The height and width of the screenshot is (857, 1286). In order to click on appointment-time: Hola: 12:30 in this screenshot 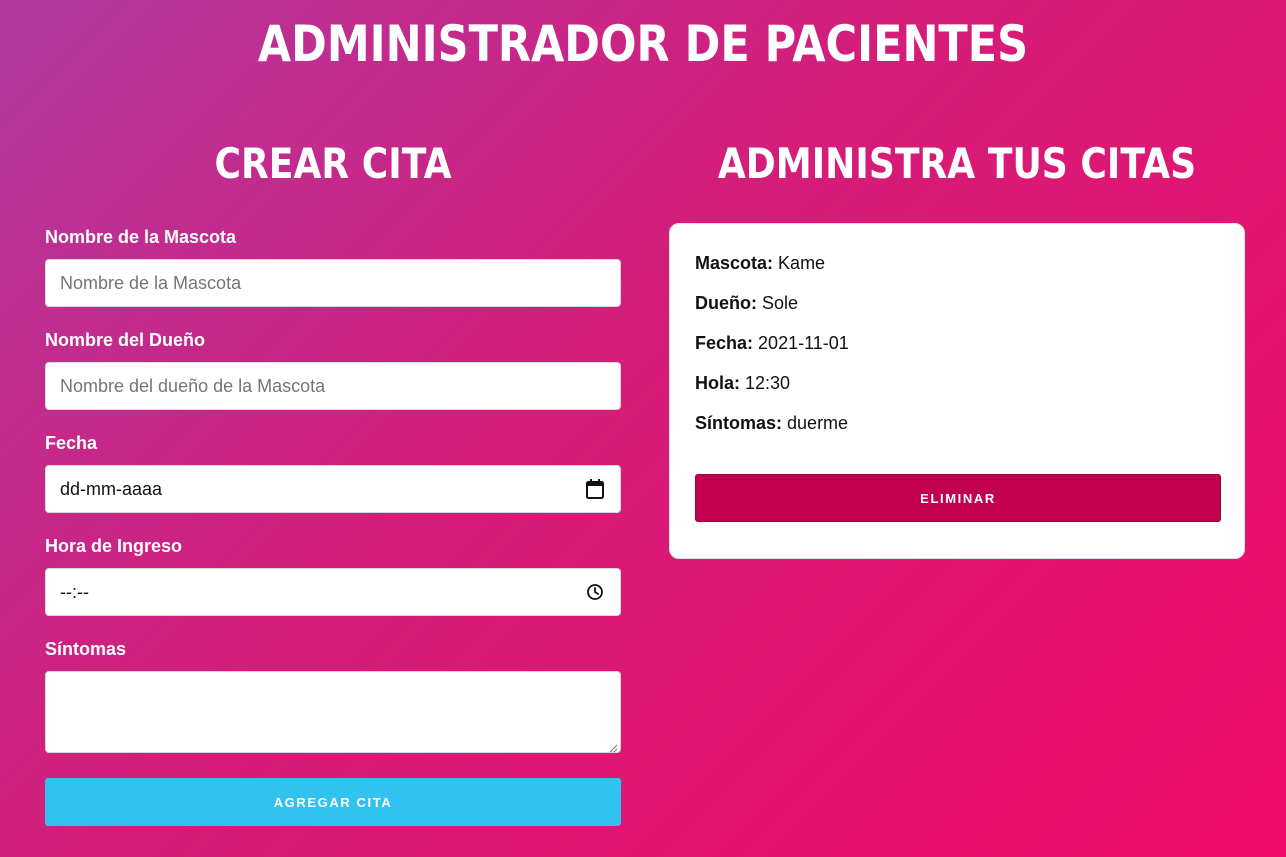, I will do `click(957, 391)`.